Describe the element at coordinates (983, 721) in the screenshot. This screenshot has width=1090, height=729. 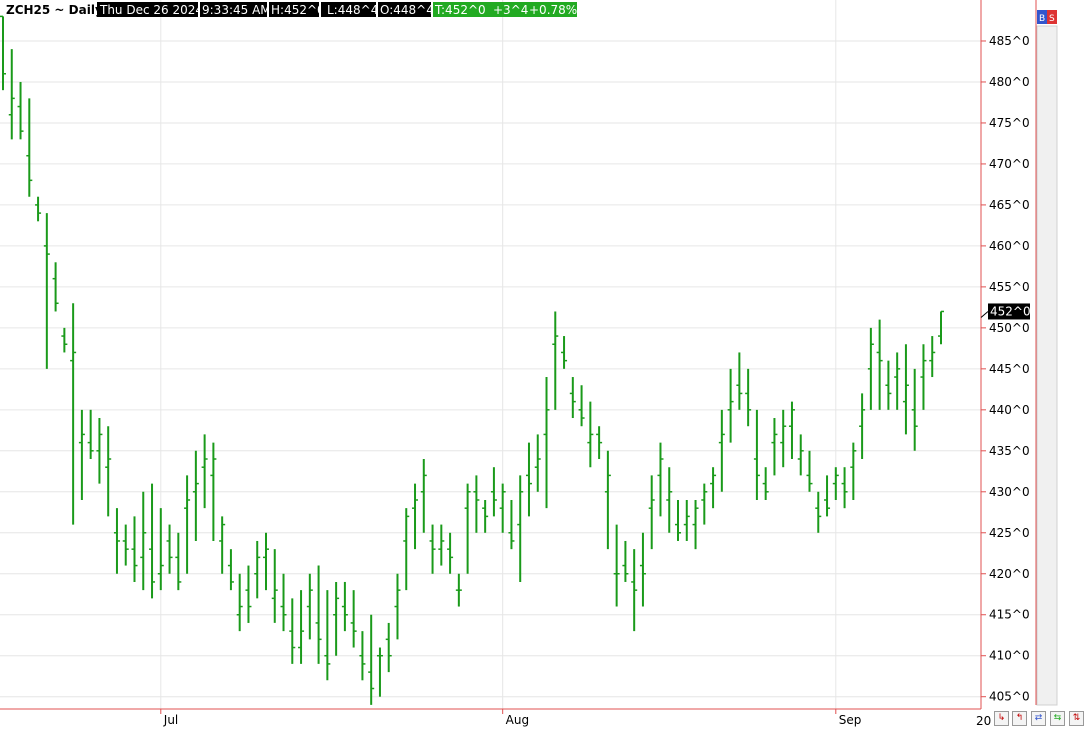
I see `period-label: 20` at that location.